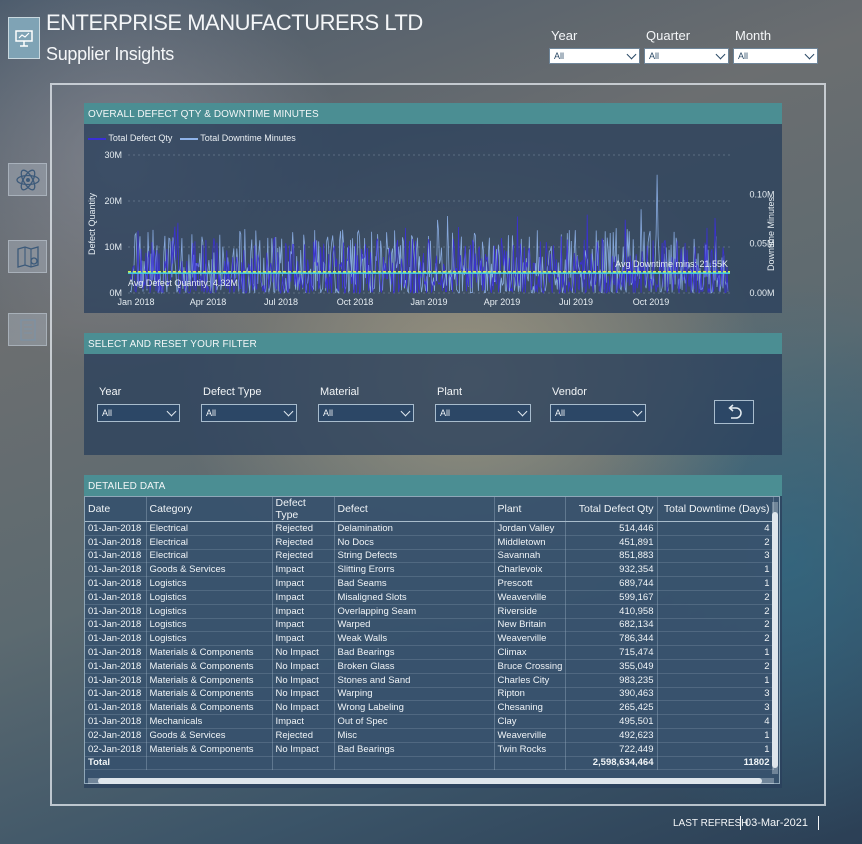  Describe the element at coordinates (138, 413) in the screenshot. I see `filter-year-slicer: All` at that location.